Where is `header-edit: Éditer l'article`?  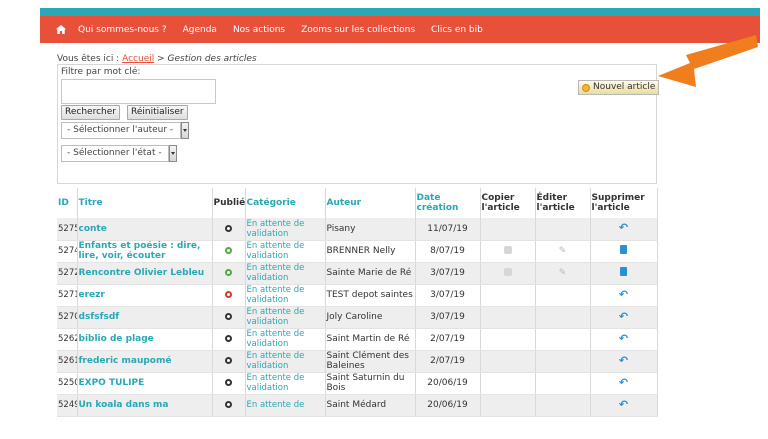 header-edit: Éditer l'article is located at coordinates (563, 203).